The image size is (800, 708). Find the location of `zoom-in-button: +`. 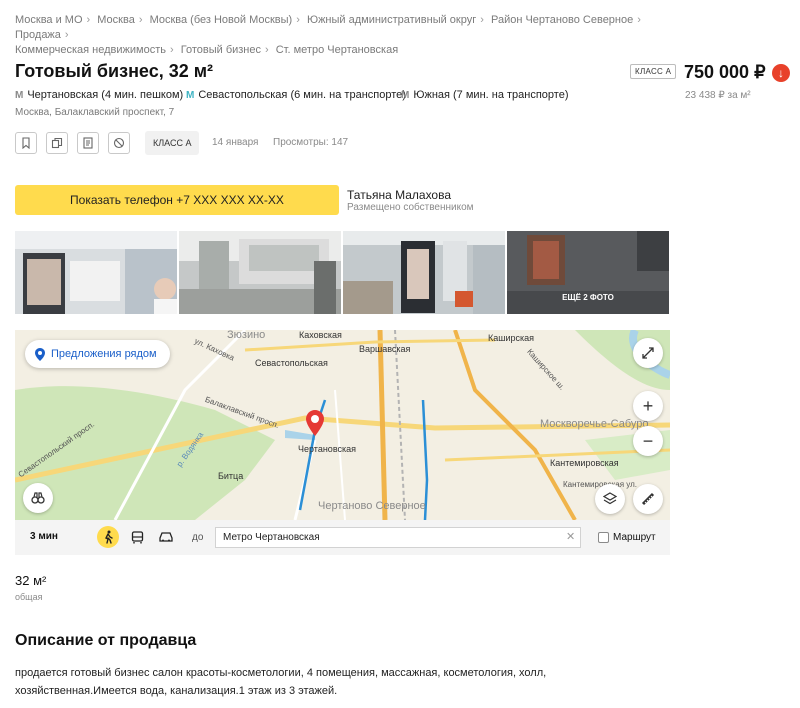

zoom-in-button: + is located at coordinates (648, 406).